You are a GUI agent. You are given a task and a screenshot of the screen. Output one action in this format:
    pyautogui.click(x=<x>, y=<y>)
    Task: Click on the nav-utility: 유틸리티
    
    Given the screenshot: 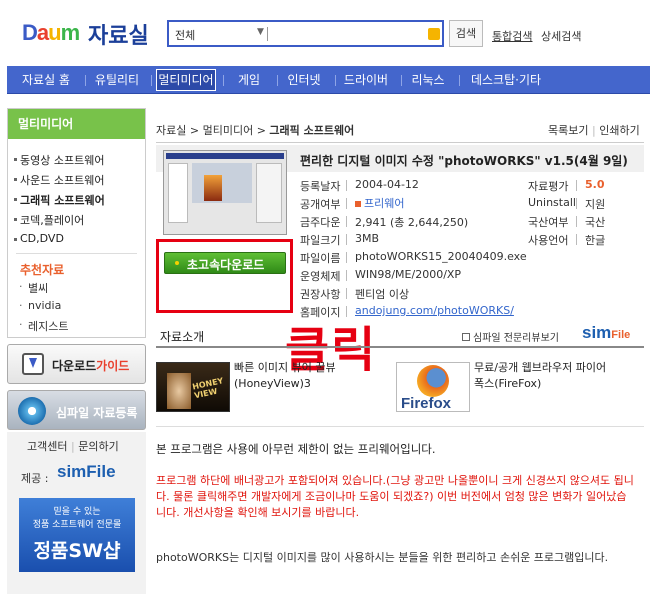 What is the action you would take?
    pyautogui.click(x=117, y=80)
    